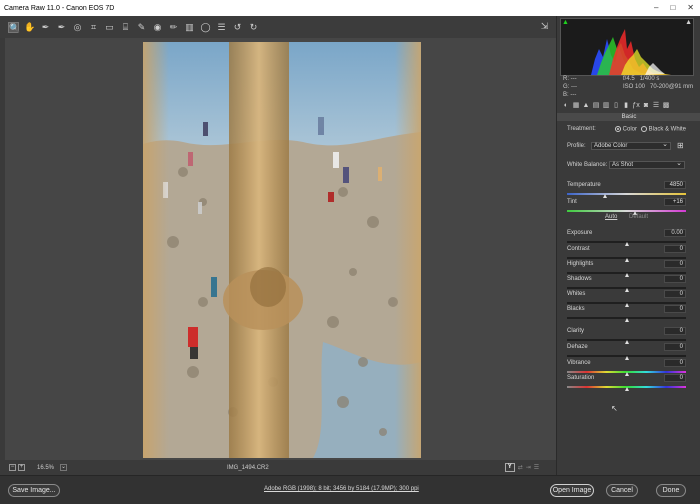  Describe the element at coordinates (205, 27) in the screenshot. I see `radial-filter-icon: ◯` at that location.